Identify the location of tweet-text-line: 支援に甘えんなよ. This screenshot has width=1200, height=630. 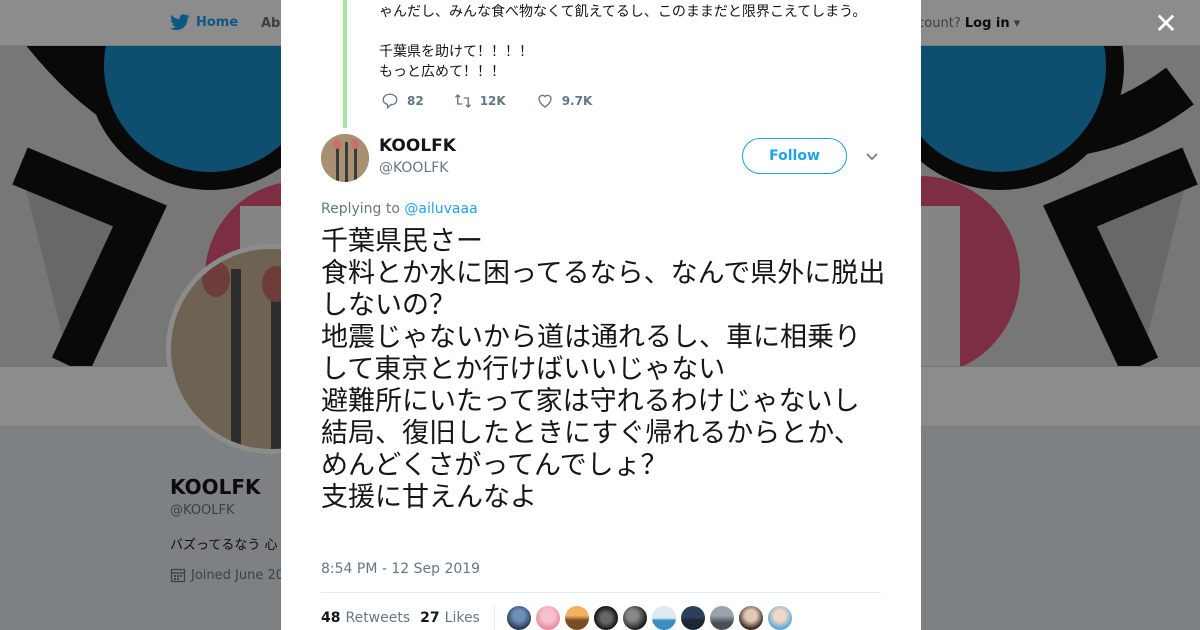
(429, 497).